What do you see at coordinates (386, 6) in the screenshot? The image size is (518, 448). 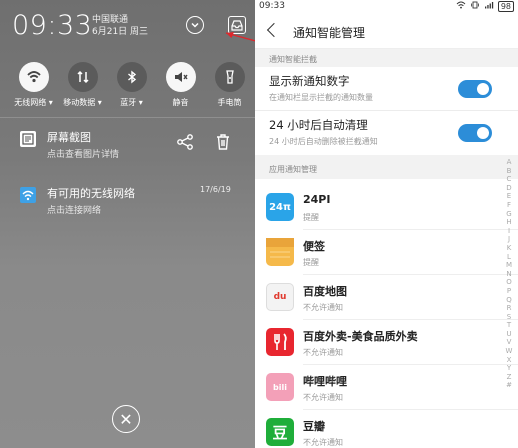 I see `status-bar: 09:33 98` at bounding box center [386, 6].